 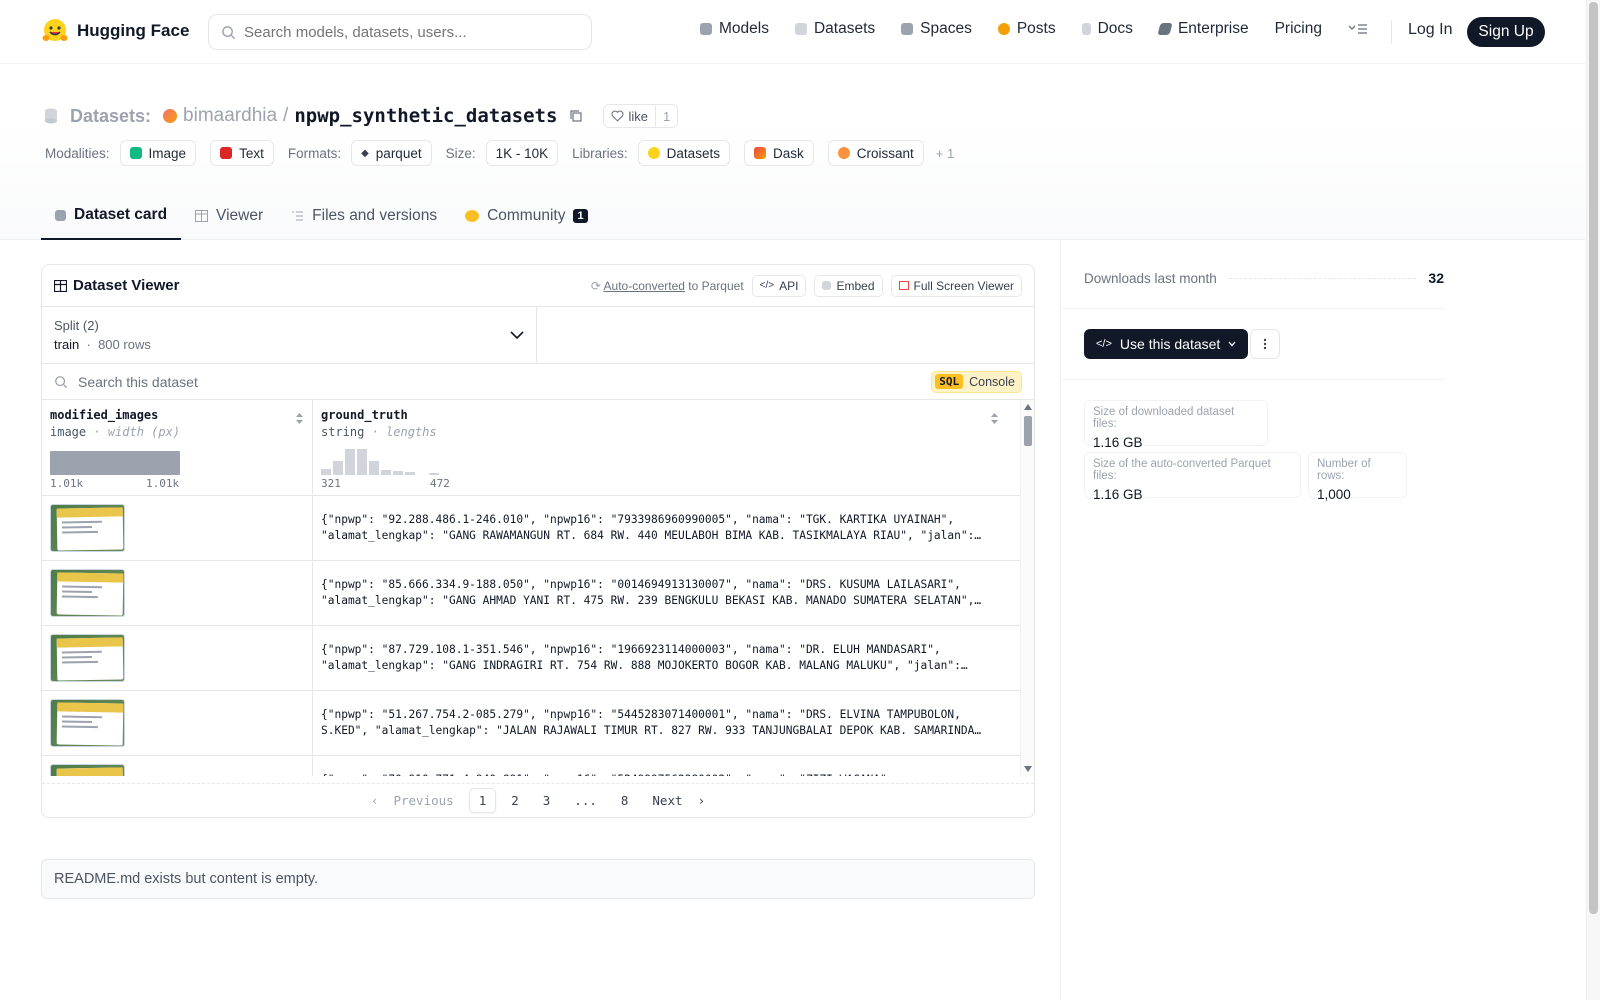 I want to click on page-scrollbar, so click(x=1593, y=500).